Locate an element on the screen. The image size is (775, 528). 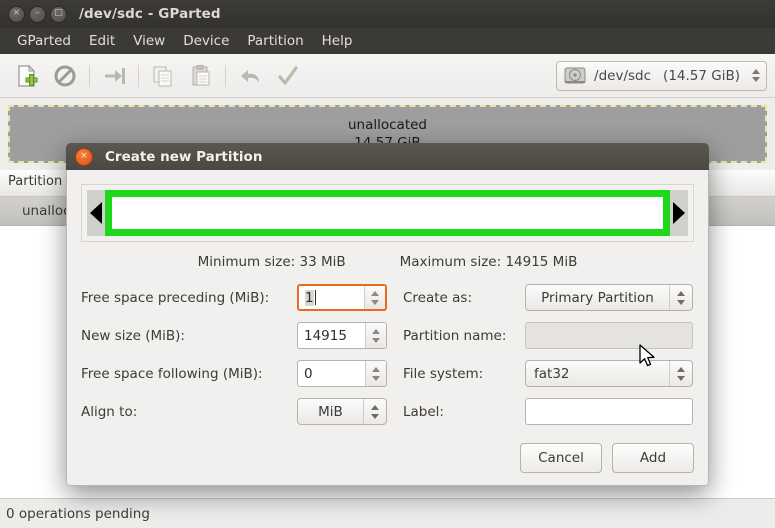
align-to-select: MiB is located at coordinates (342, 411).